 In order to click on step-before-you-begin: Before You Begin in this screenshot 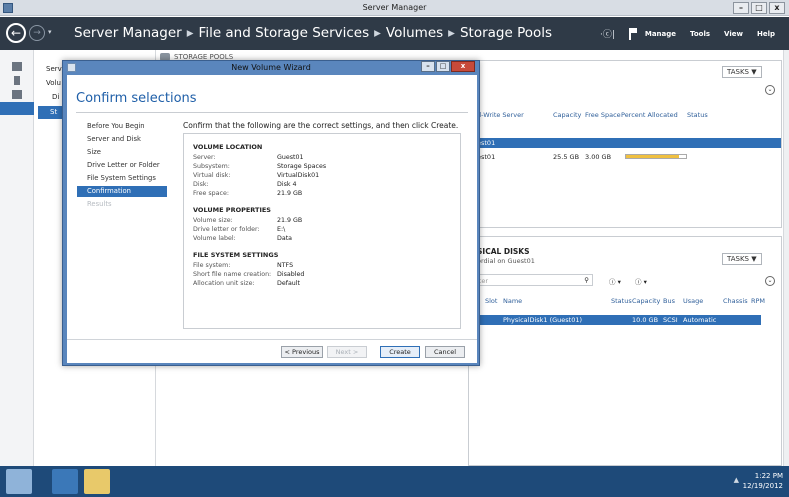, I will do `click(122, 126)`.